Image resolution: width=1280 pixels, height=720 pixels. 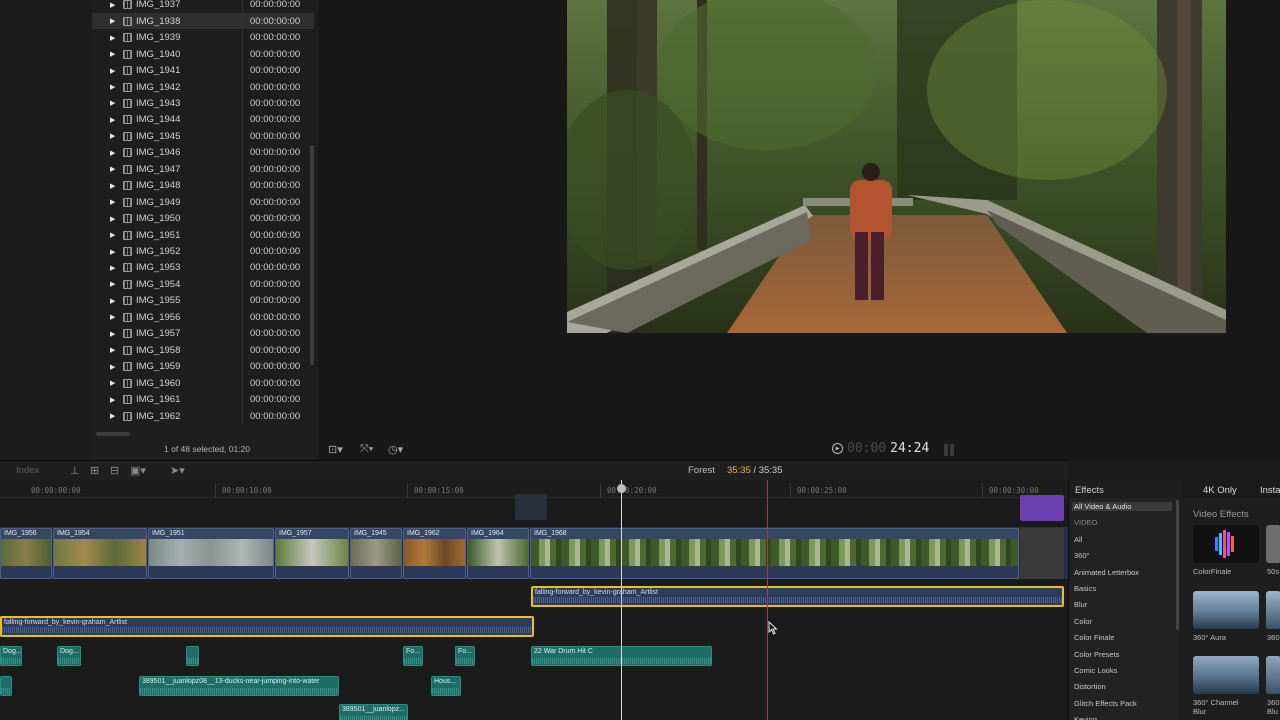 I want to click on effects-category-item: Comic Looks, so click(x=1095, y=670).